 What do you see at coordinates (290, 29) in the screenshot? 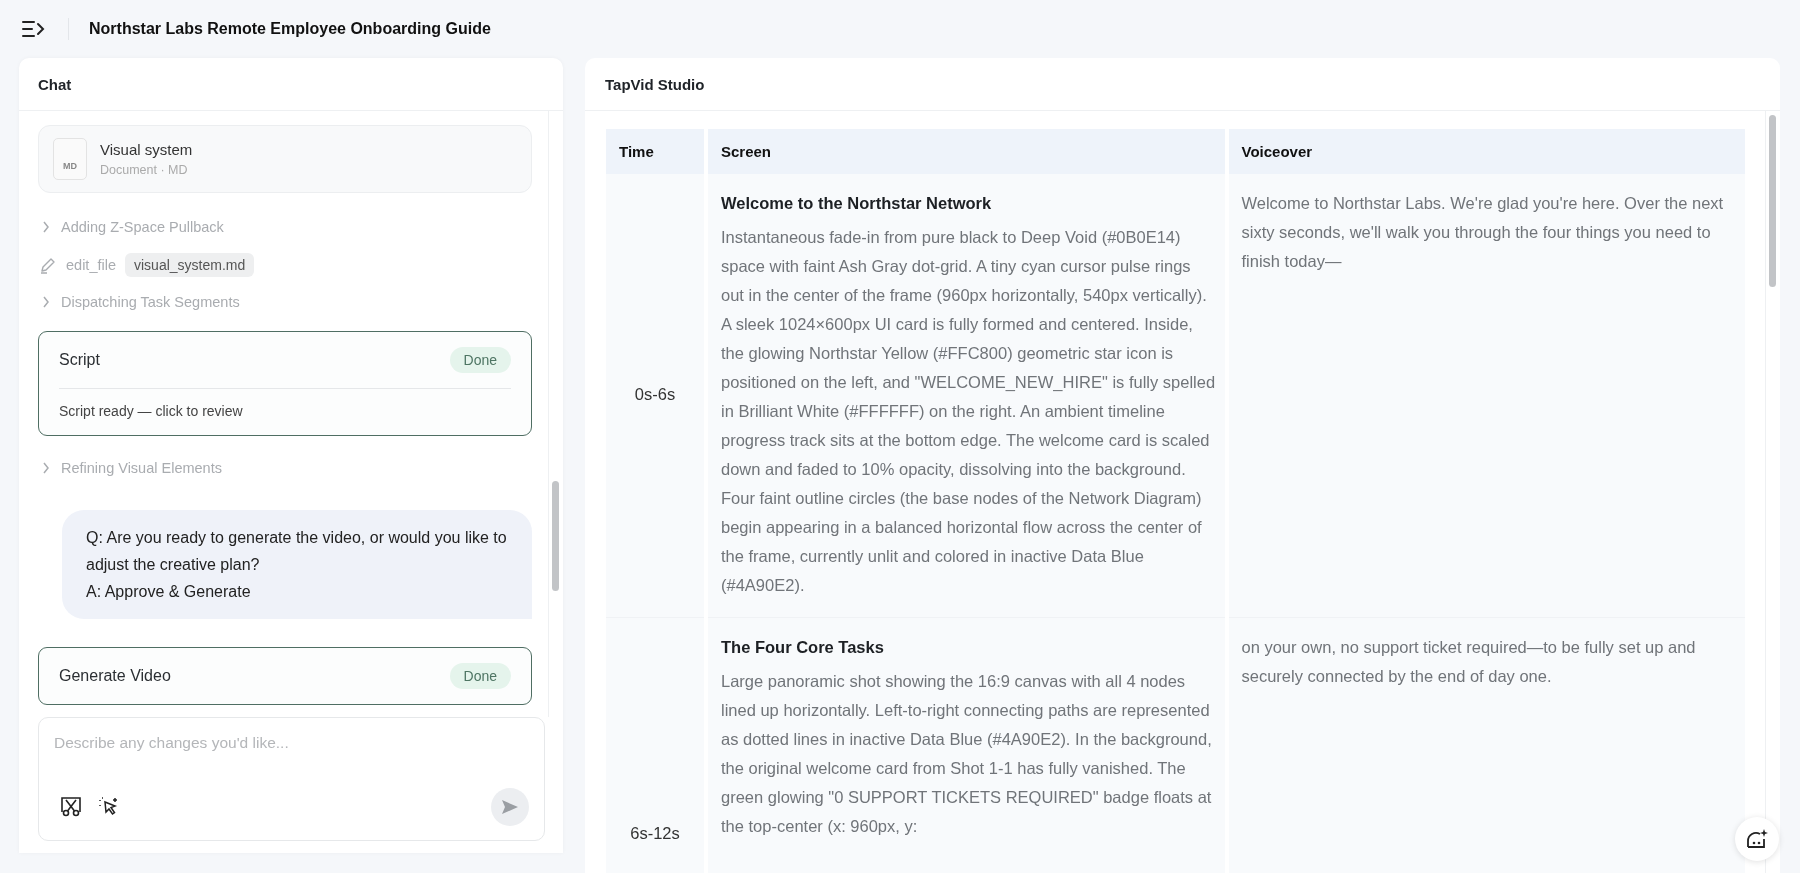
I see `document-title: Northstar Labs Remote Employee Onboarding Guide` at bounding box center [290, 29].